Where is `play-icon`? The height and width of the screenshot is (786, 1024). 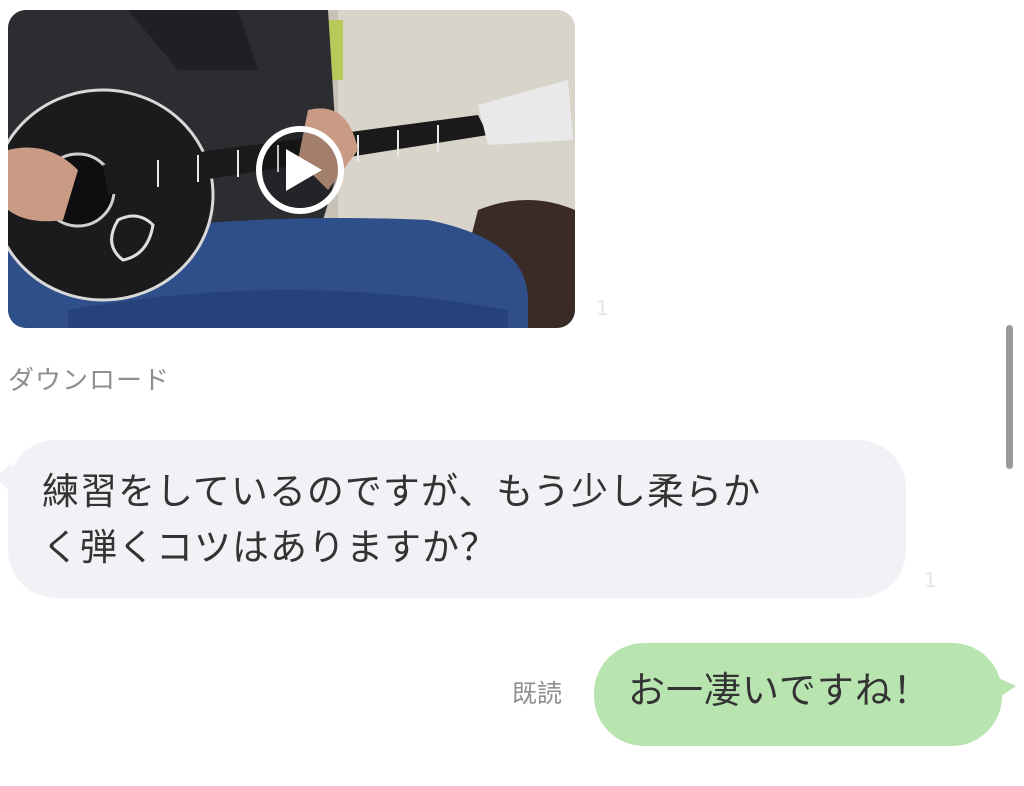 play-icon is located at coordinates (304, 170).